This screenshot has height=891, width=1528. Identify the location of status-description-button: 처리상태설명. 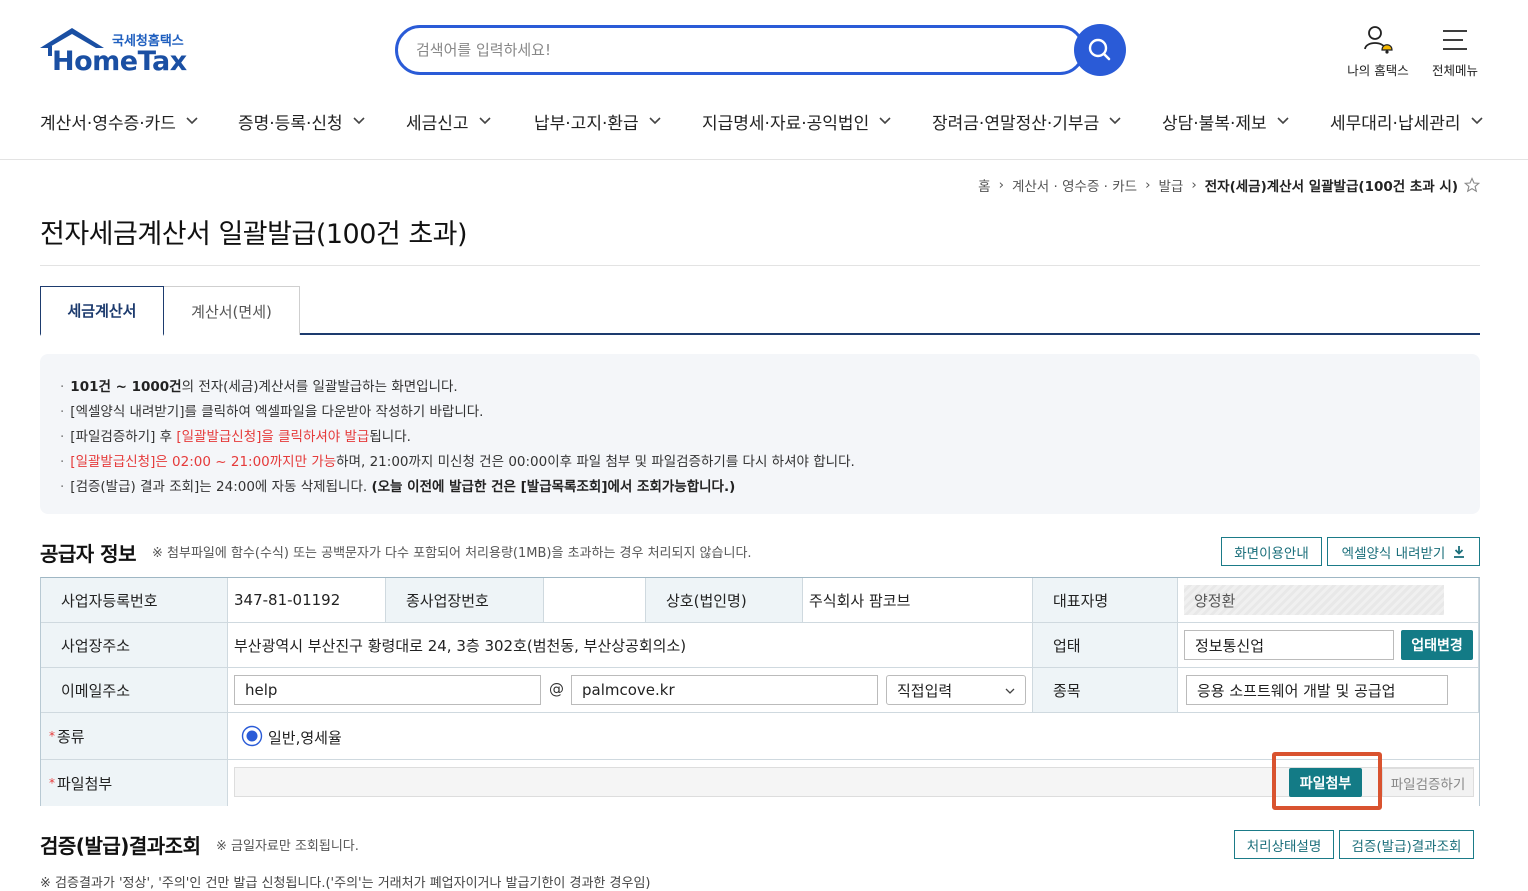
(1284, 844).